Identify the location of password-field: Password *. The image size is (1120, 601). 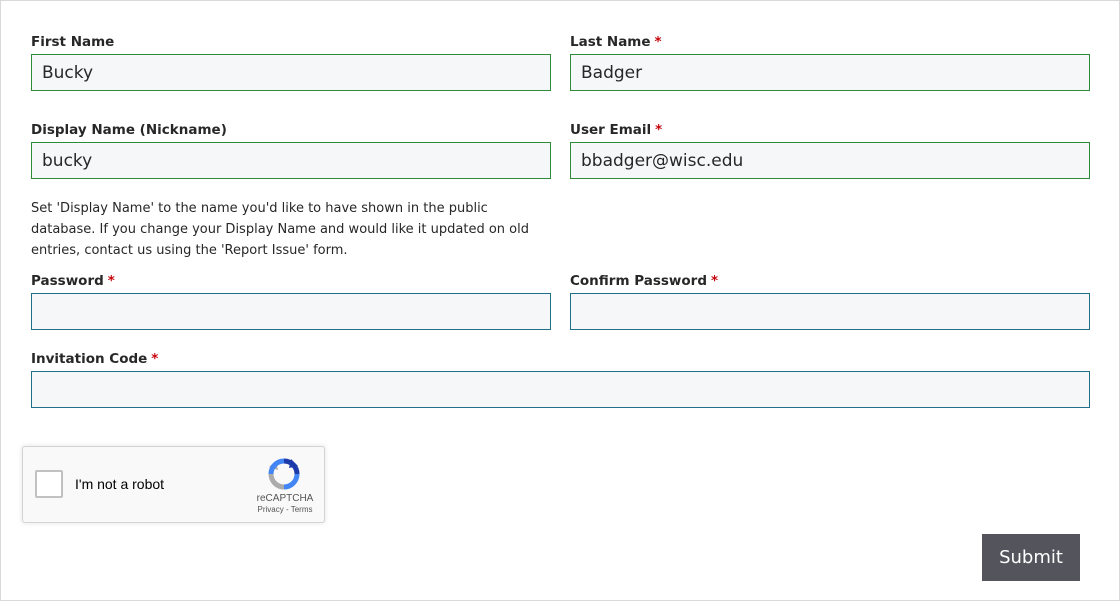
(291, 305).